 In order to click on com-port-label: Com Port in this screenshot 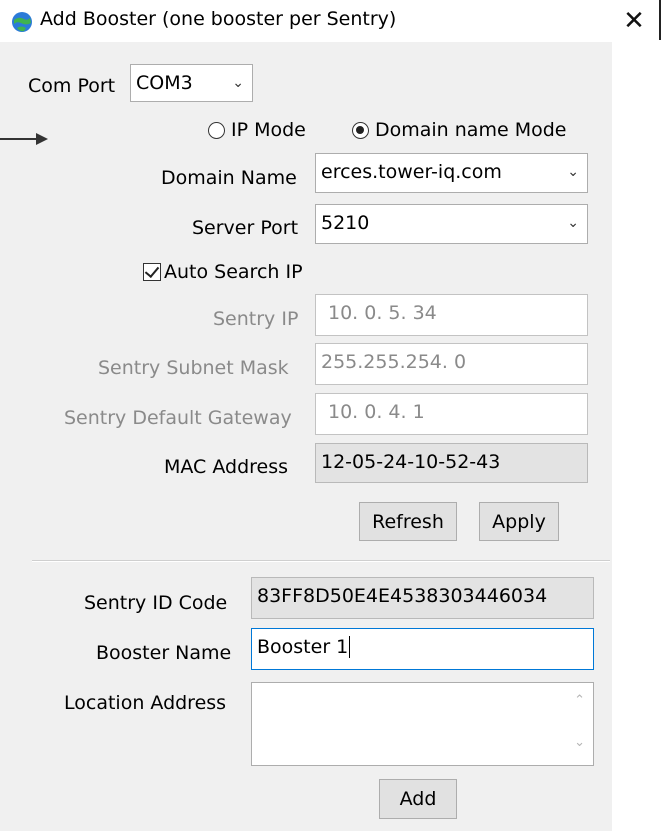, I will do `click(72, 86)`.